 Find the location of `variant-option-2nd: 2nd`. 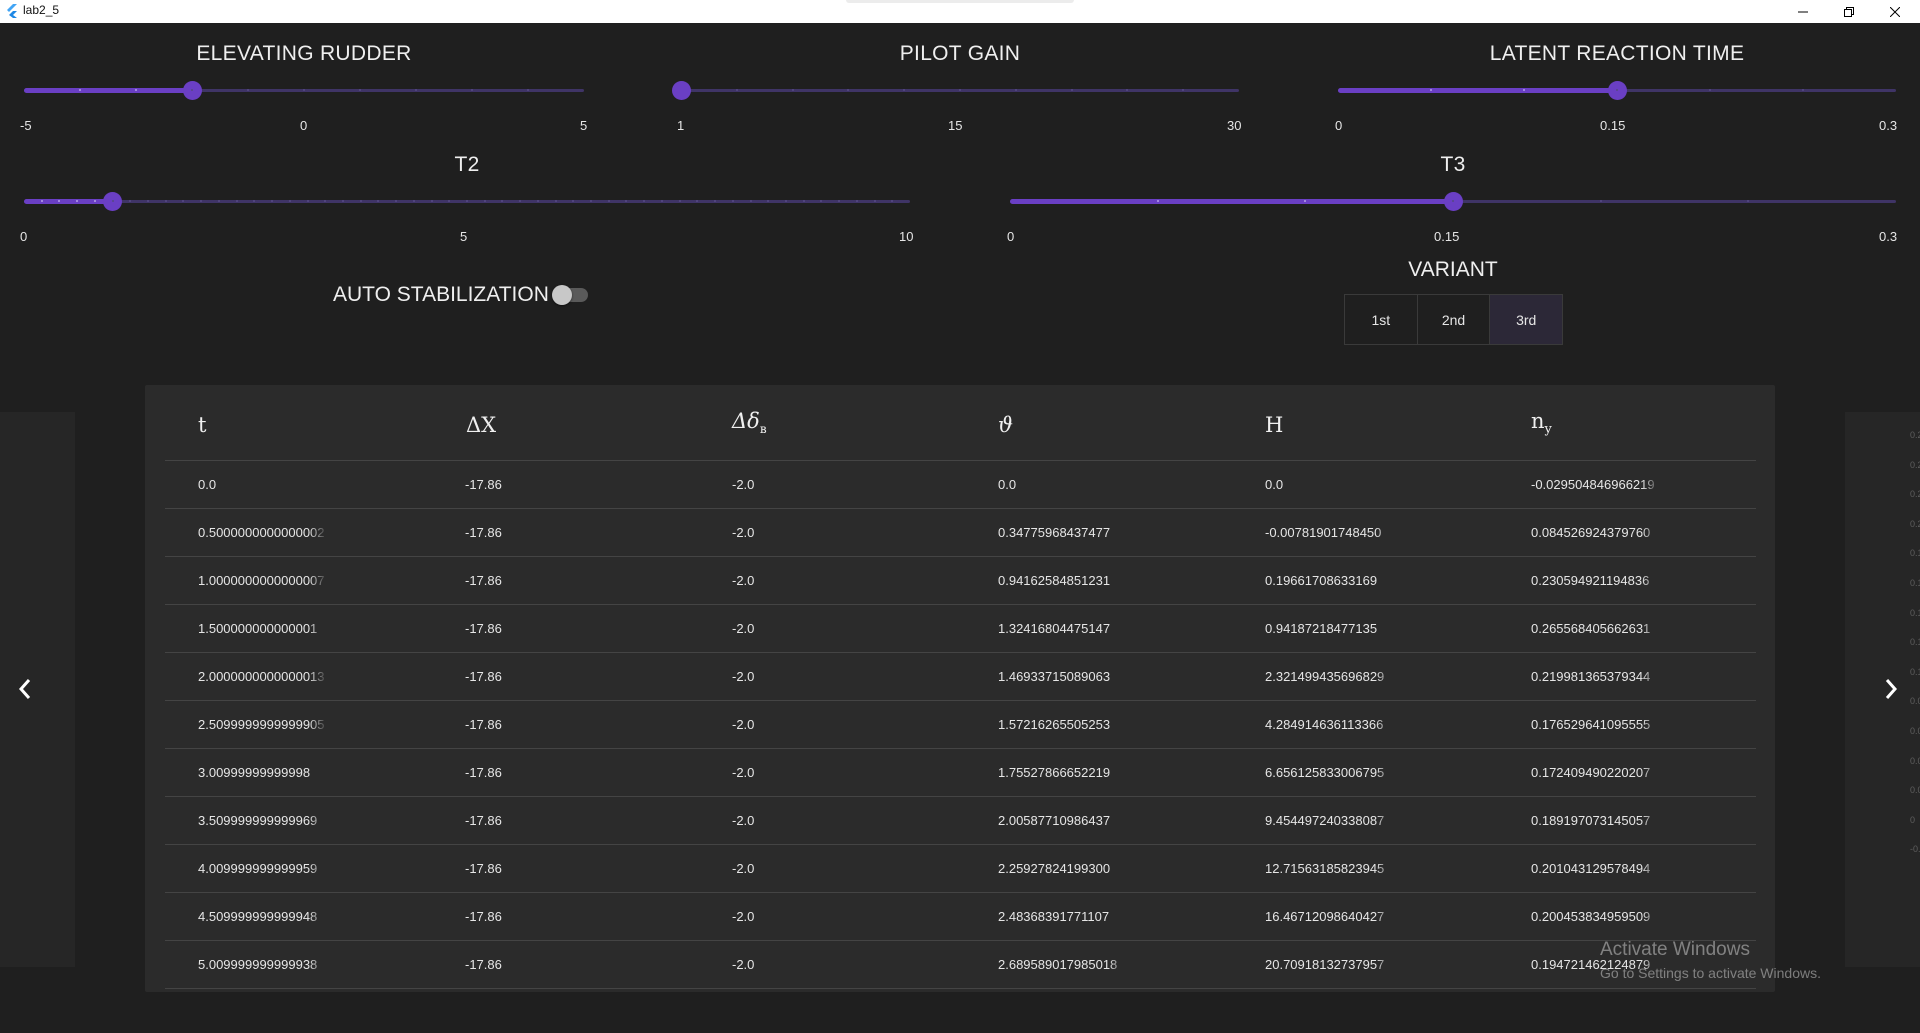

variant-option-2nd: 2nd is located at coordinates (1454, 319).